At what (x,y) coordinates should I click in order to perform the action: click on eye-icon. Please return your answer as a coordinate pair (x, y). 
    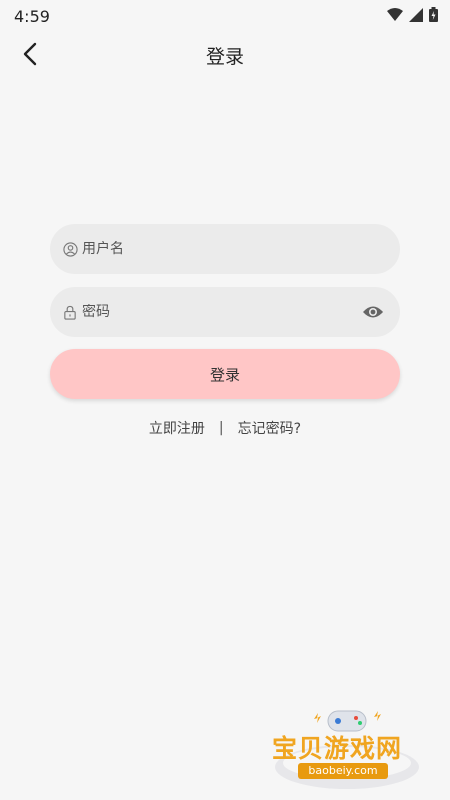
    Looking at the image, I should click on (373, 312).